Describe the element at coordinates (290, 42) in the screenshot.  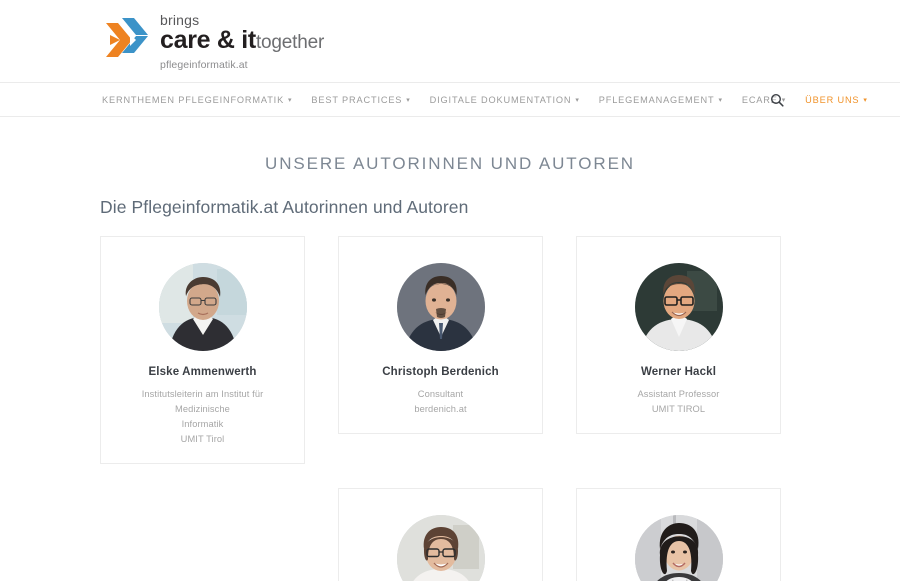
I see `logo-together: together` at that location.